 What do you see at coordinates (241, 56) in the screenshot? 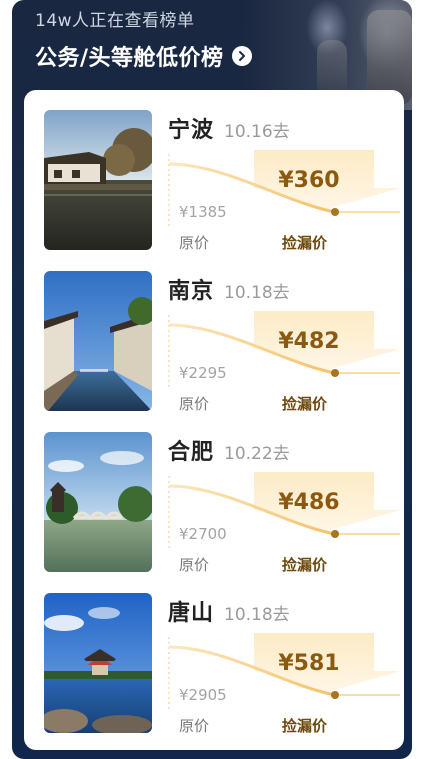
I see `chevron-right-icon` at bounding box center [241, 56].